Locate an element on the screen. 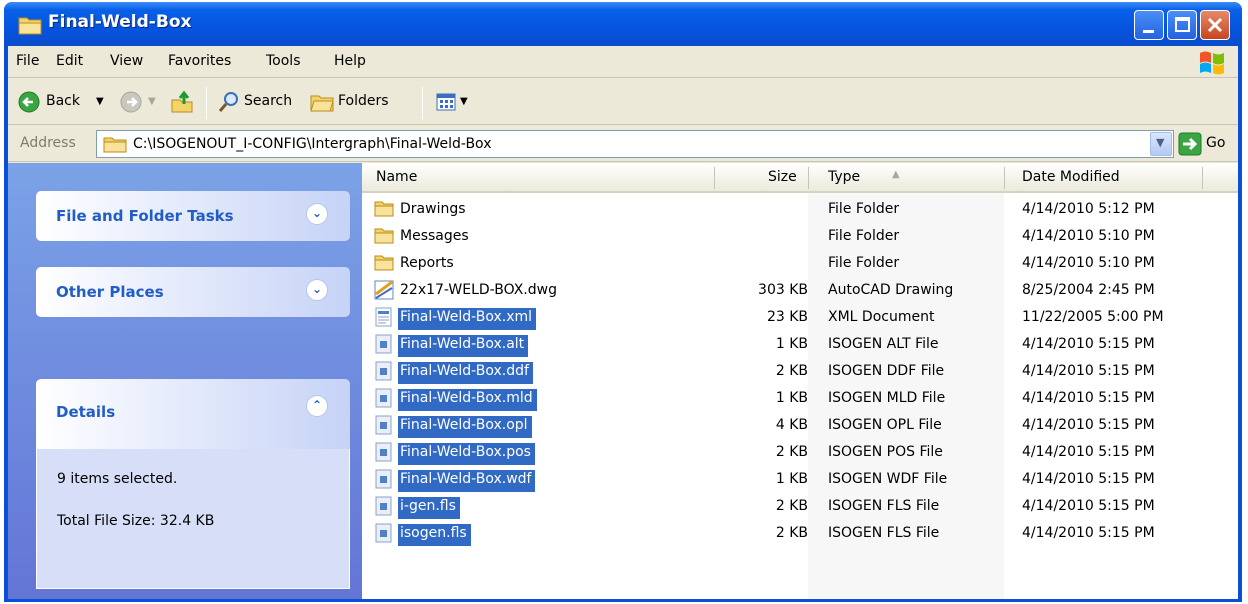 This screenshot has height=604, width=1248. file-date-modified: 11/22/2005 5:00 PM is located at coordinates (1093, 317).